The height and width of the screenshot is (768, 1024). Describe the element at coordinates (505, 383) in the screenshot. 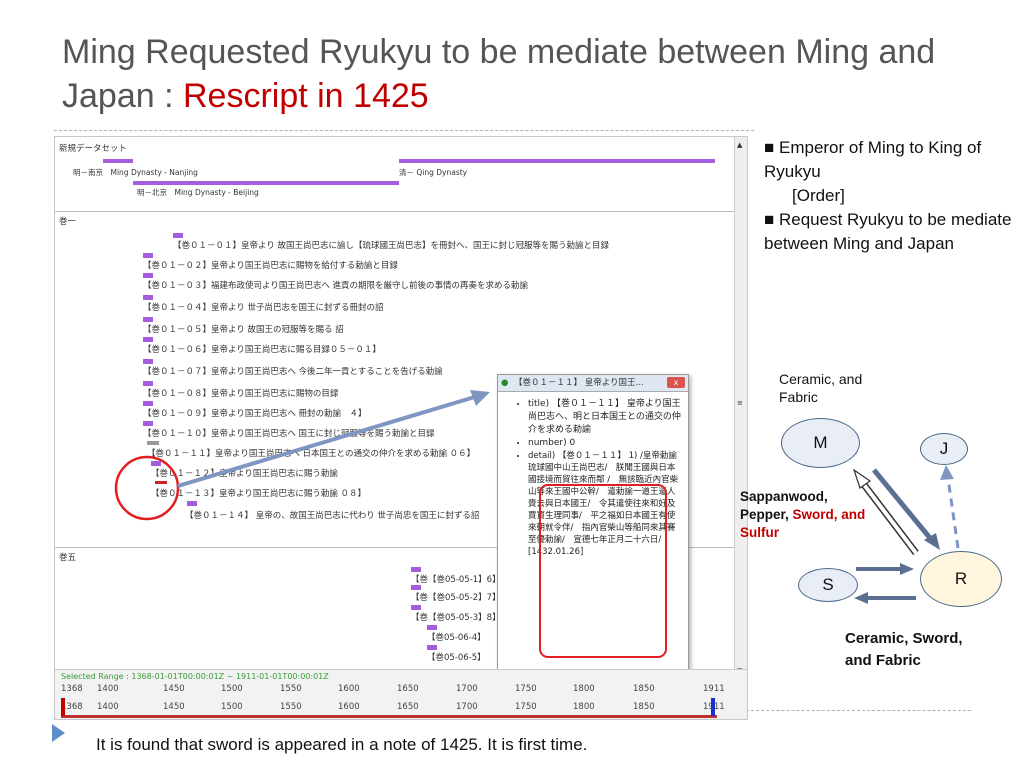

I see `popup-app-icon: ●` at that location.